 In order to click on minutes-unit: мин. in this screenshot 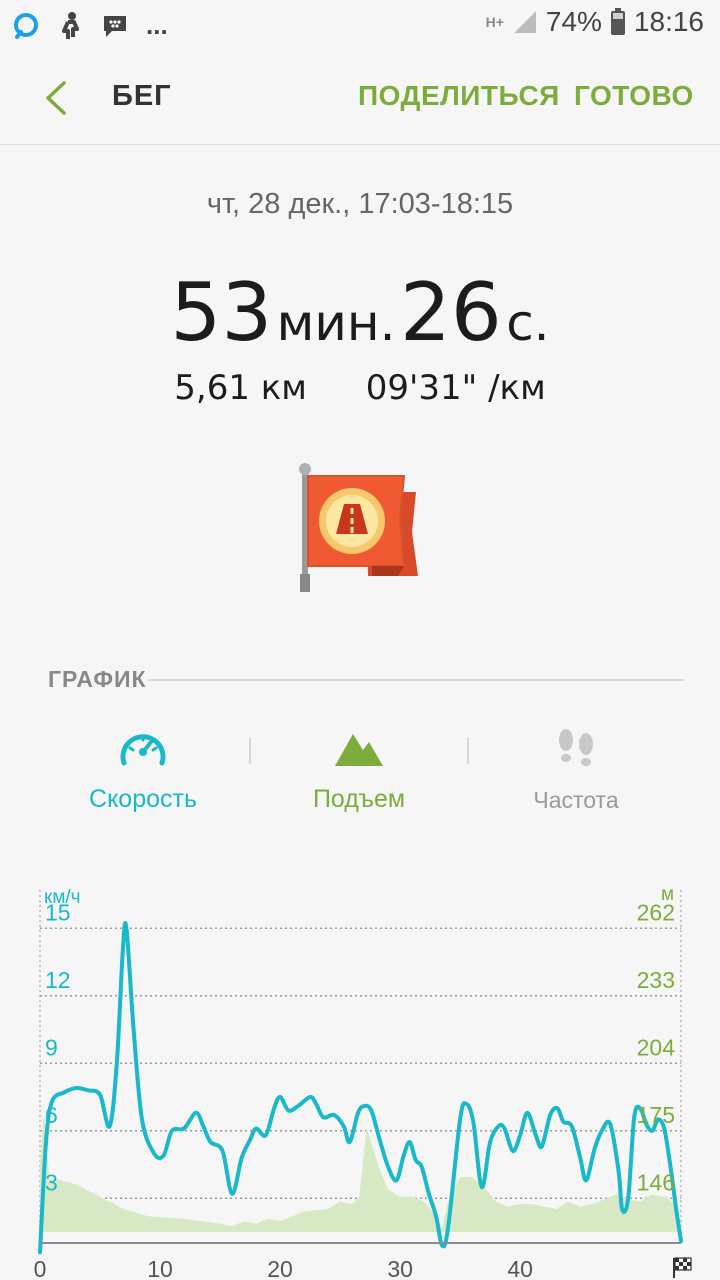, I will do `click(336, 323)`.